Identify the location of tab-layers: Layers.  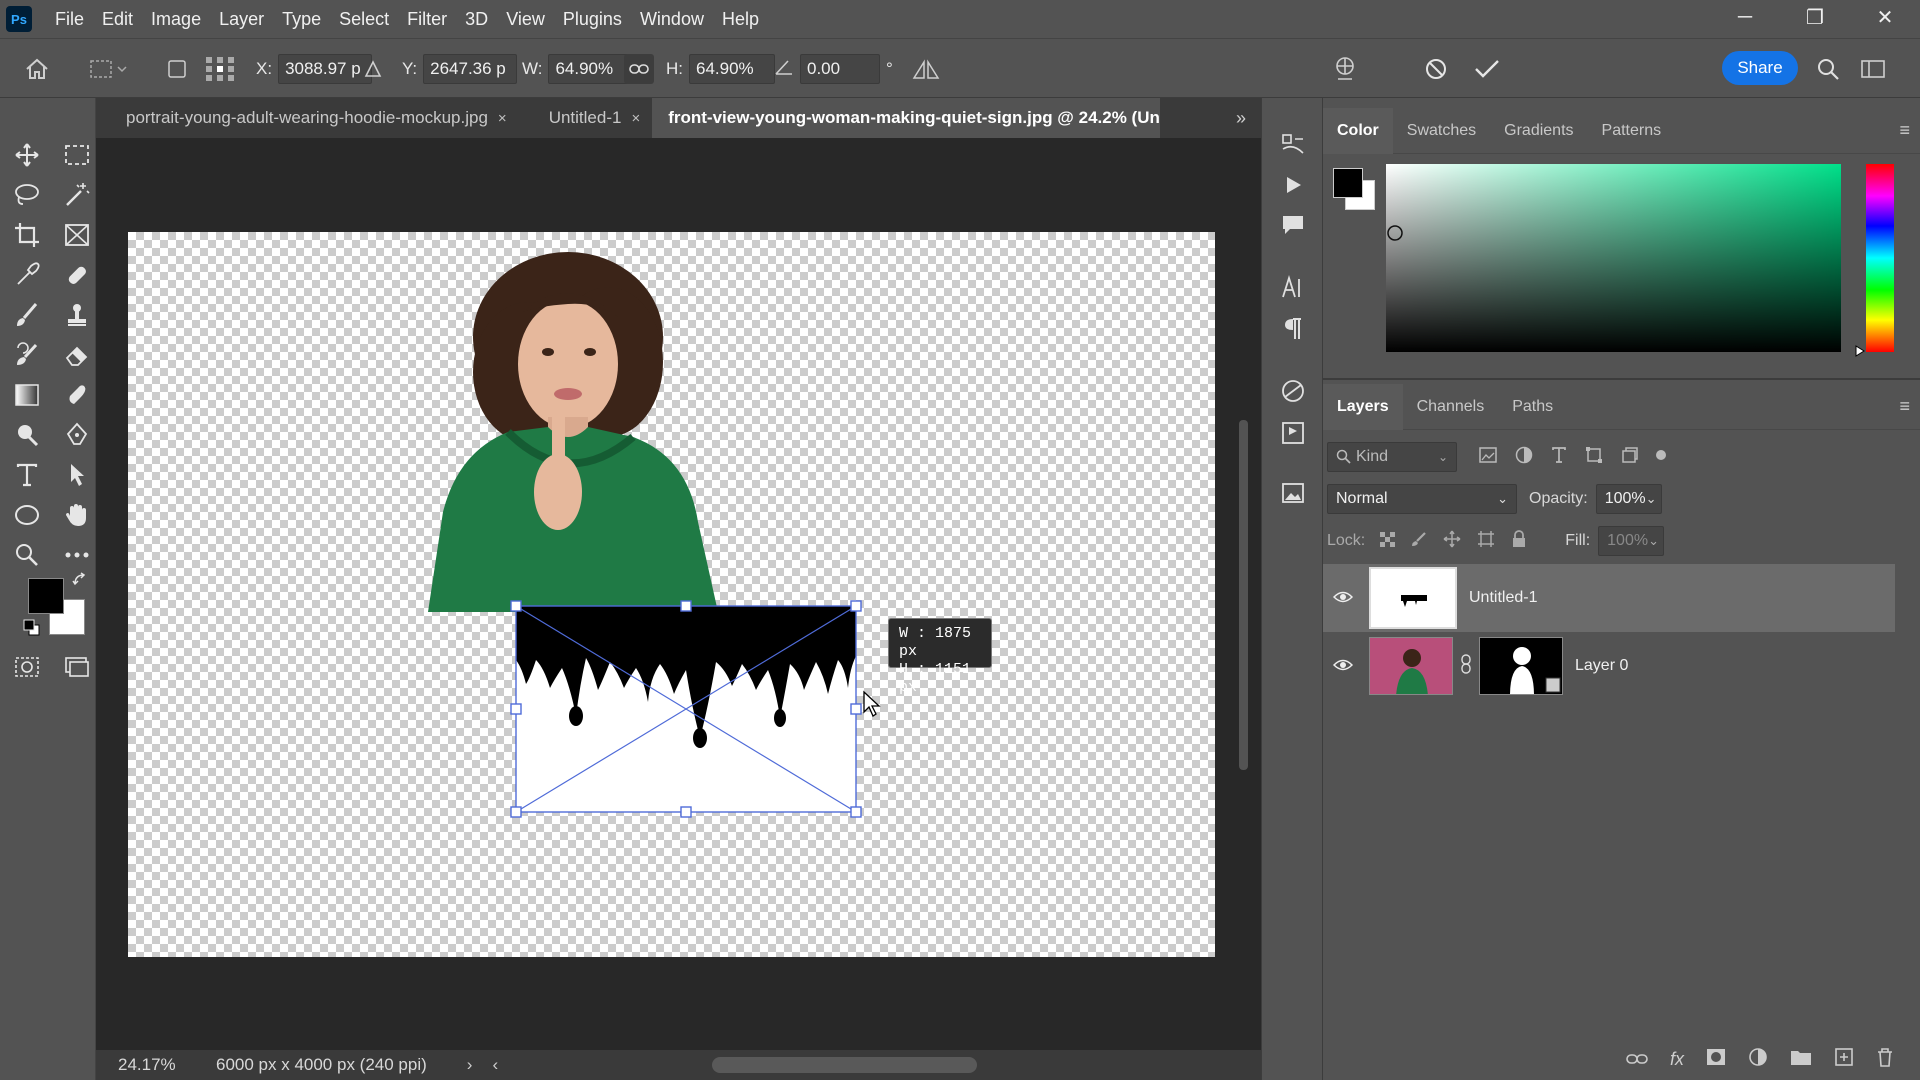
(1363, 406).